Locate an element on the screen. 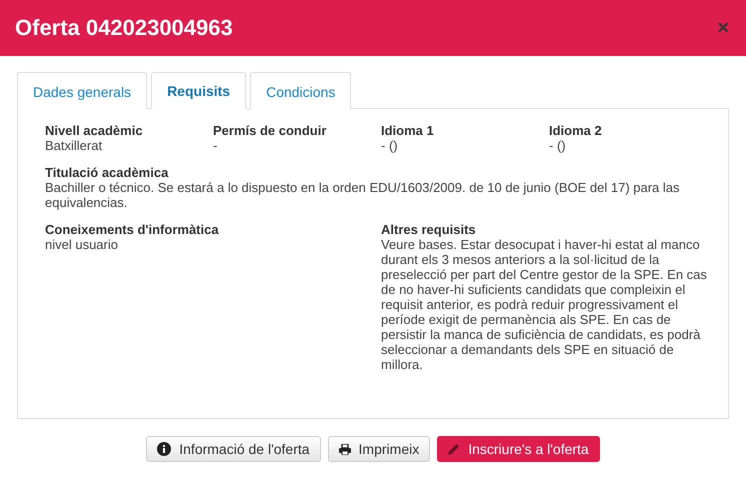  field-label: Coneixements d'informàtica is located at coordinates (132, 229).